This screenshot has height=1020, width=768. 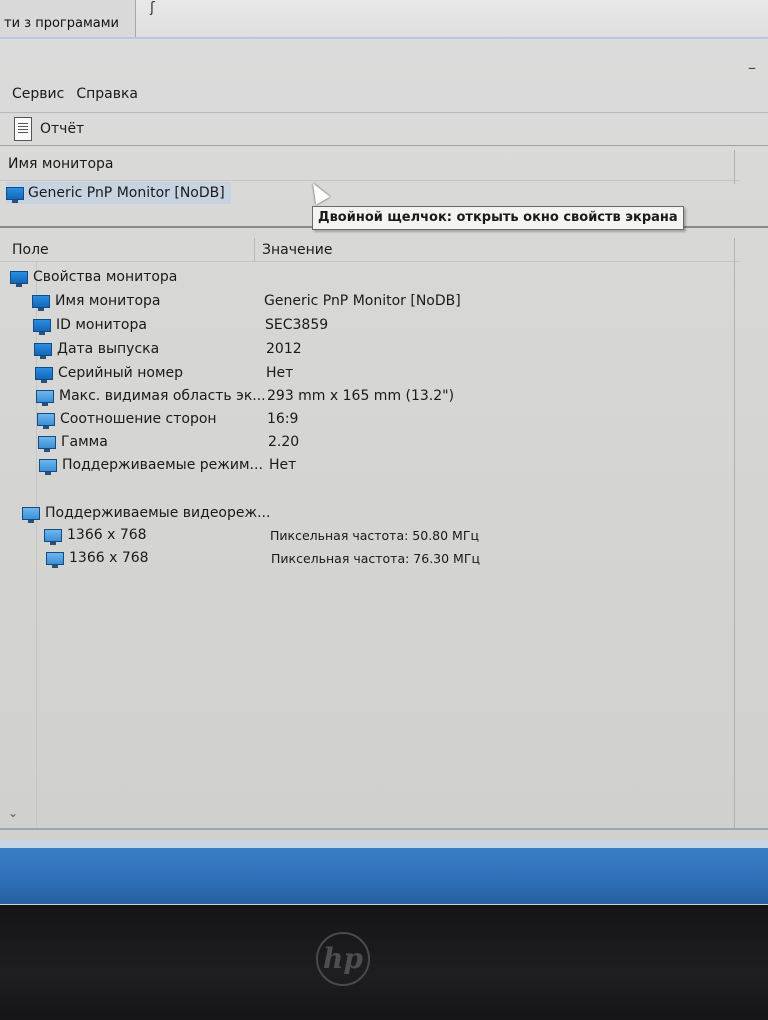 I want to click on menu-help: Справка, so click(x=107, y=97).